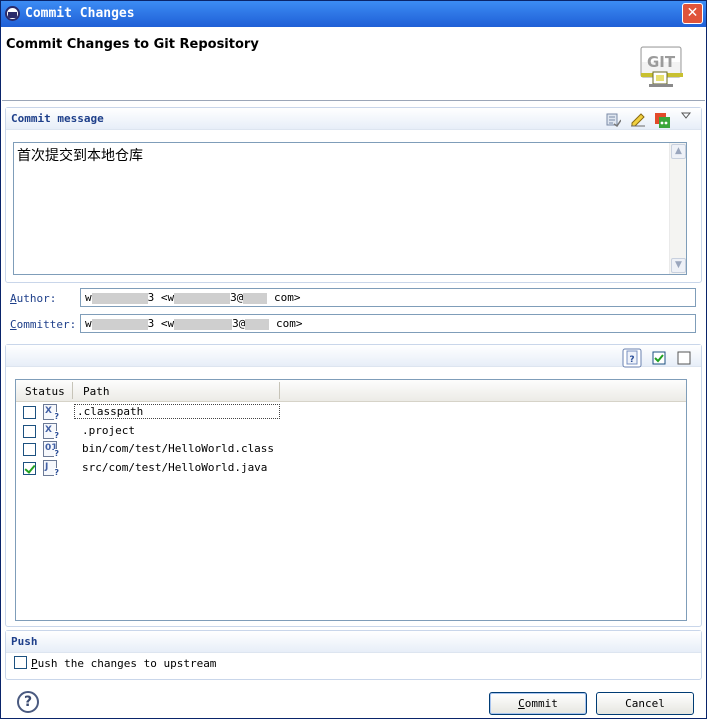  I want to click on show-untracked-icon: ?, so click(632, 358).